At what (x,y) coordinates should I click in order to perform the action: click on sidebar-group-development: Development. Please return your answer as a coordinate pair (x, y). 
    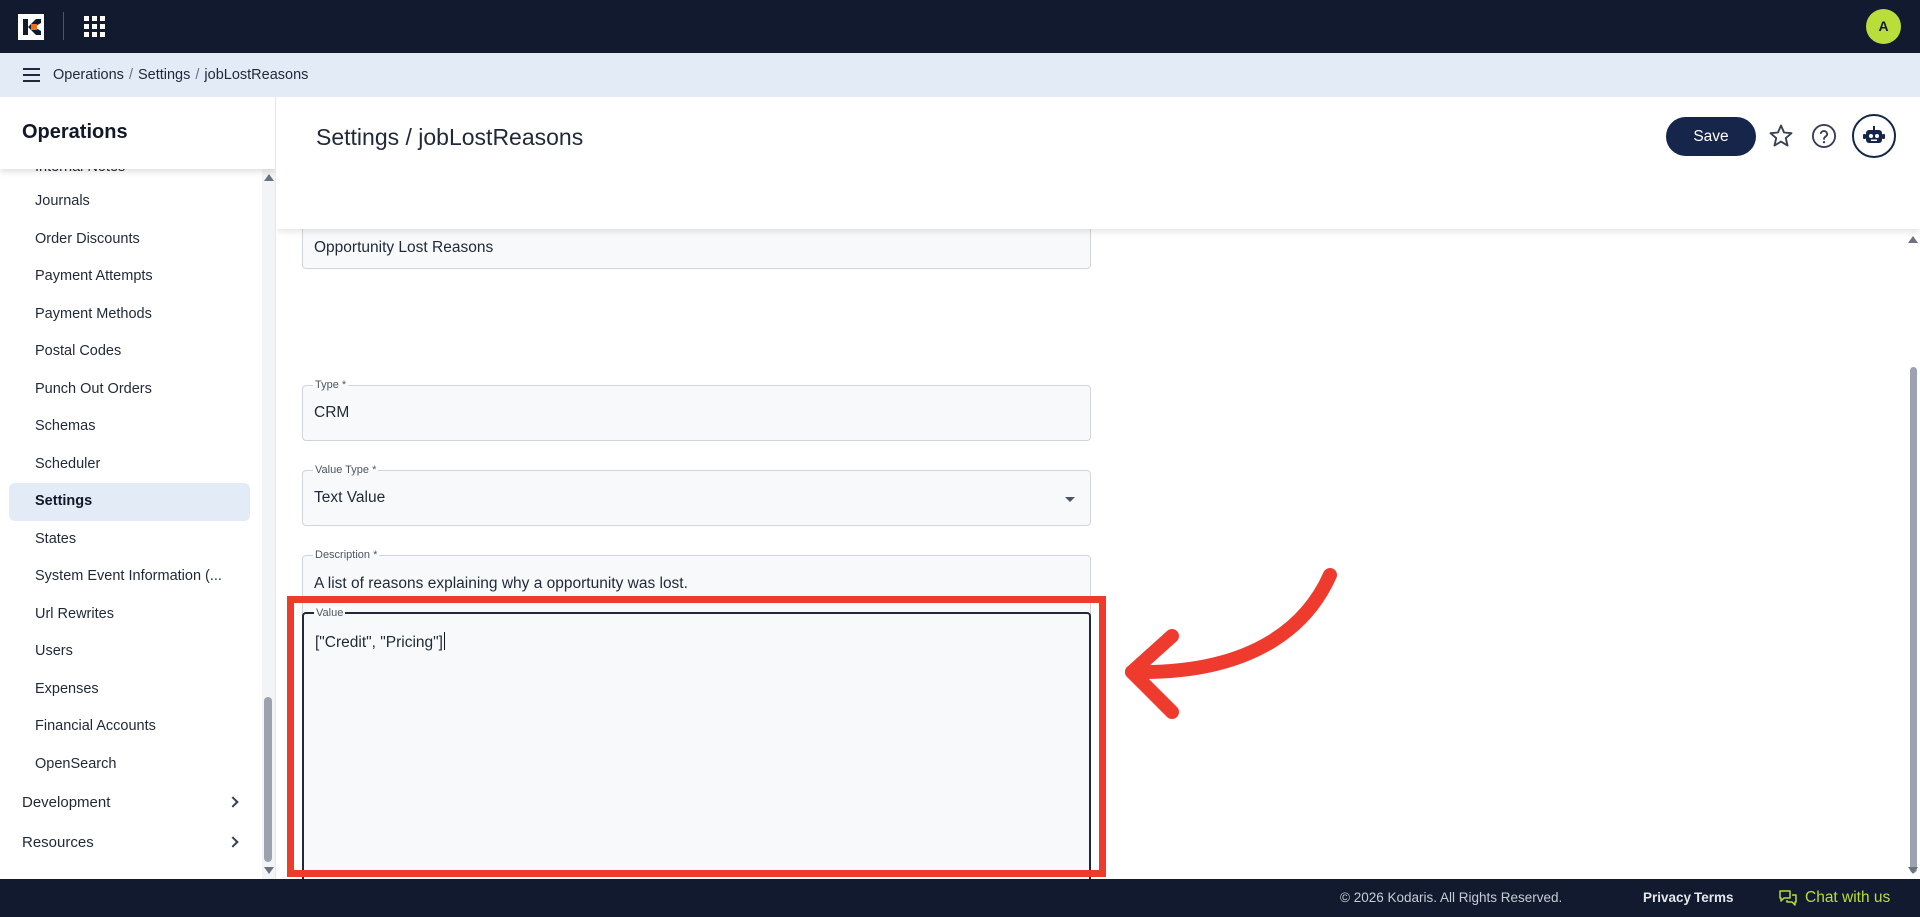
    Looking at the image, I should click on (131, 803).